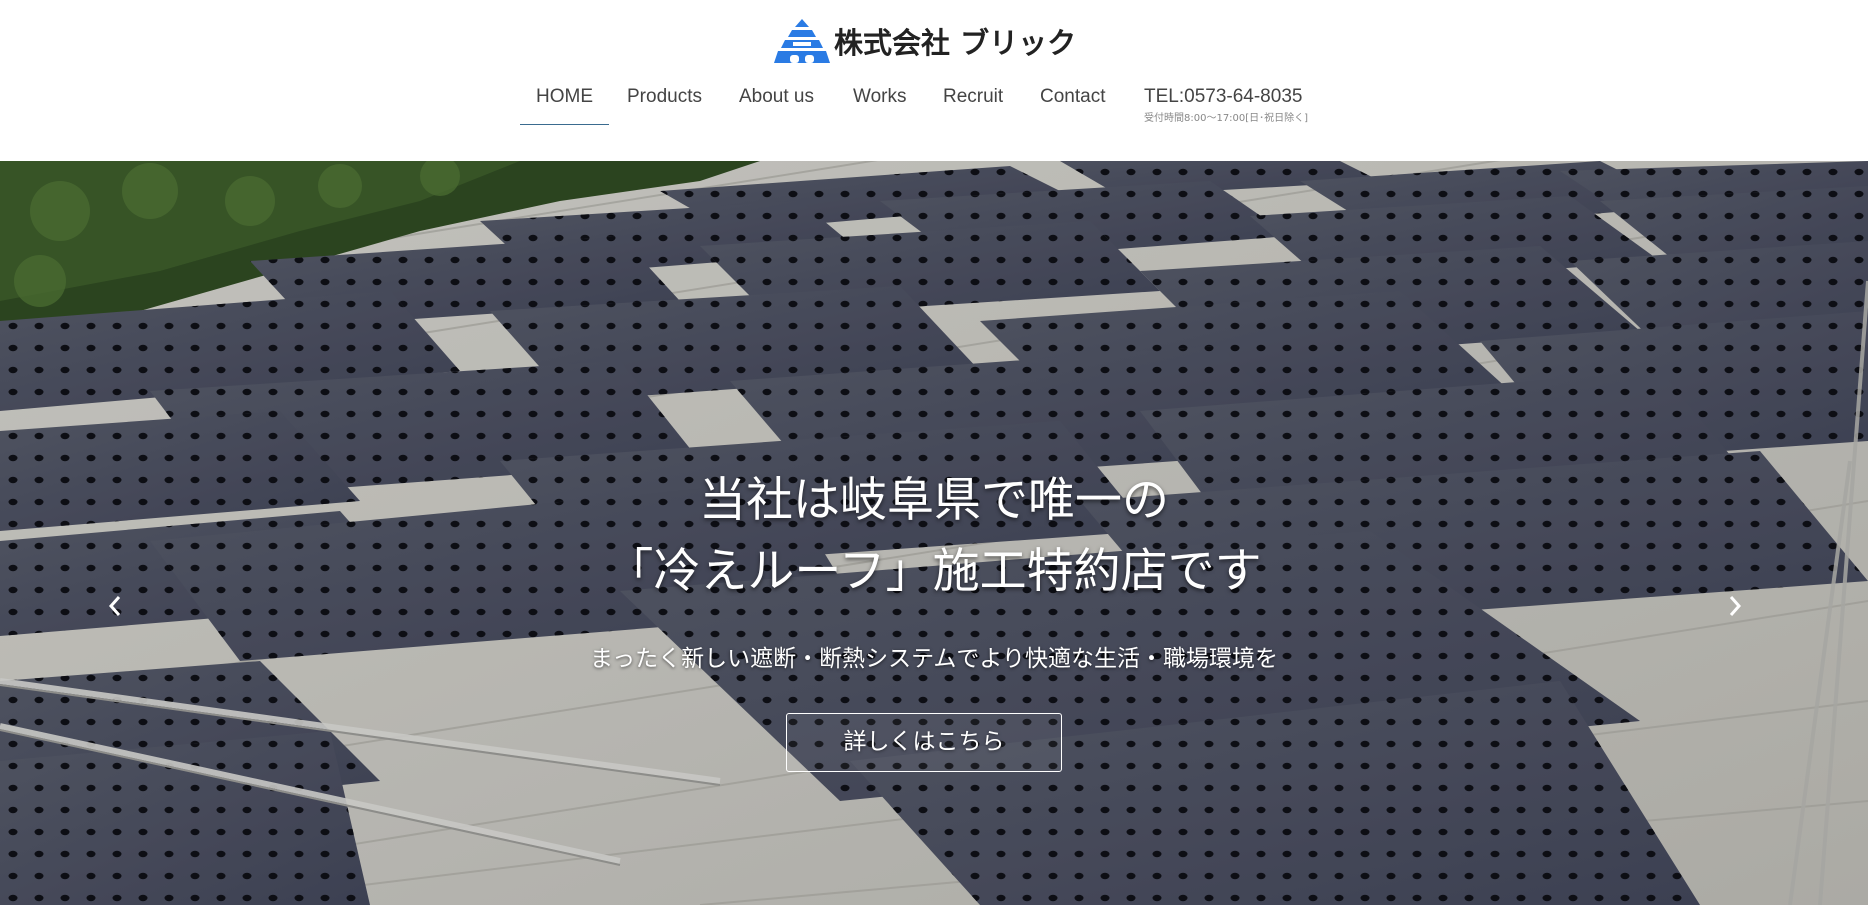  Describe the element at coordinates (924, 742) in the screenshot. I see `details-button: 詳しくはこちら` at that location.